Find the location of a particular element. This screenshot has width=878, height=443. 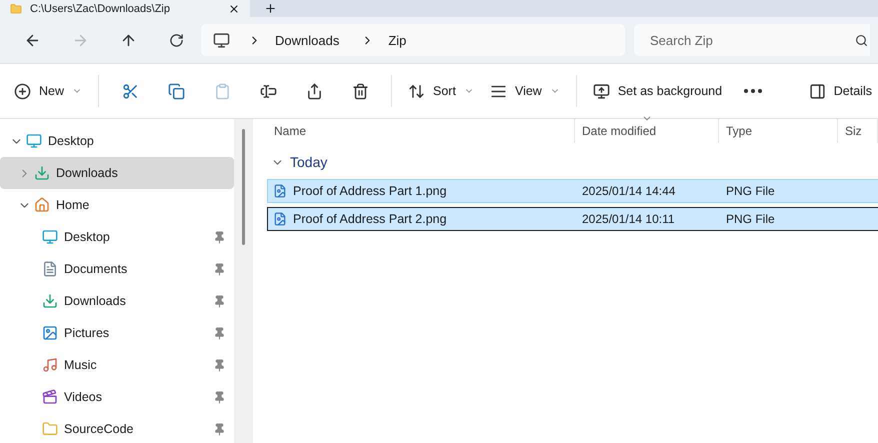

search-field: Search Zip is located at coordinates (752, 40).